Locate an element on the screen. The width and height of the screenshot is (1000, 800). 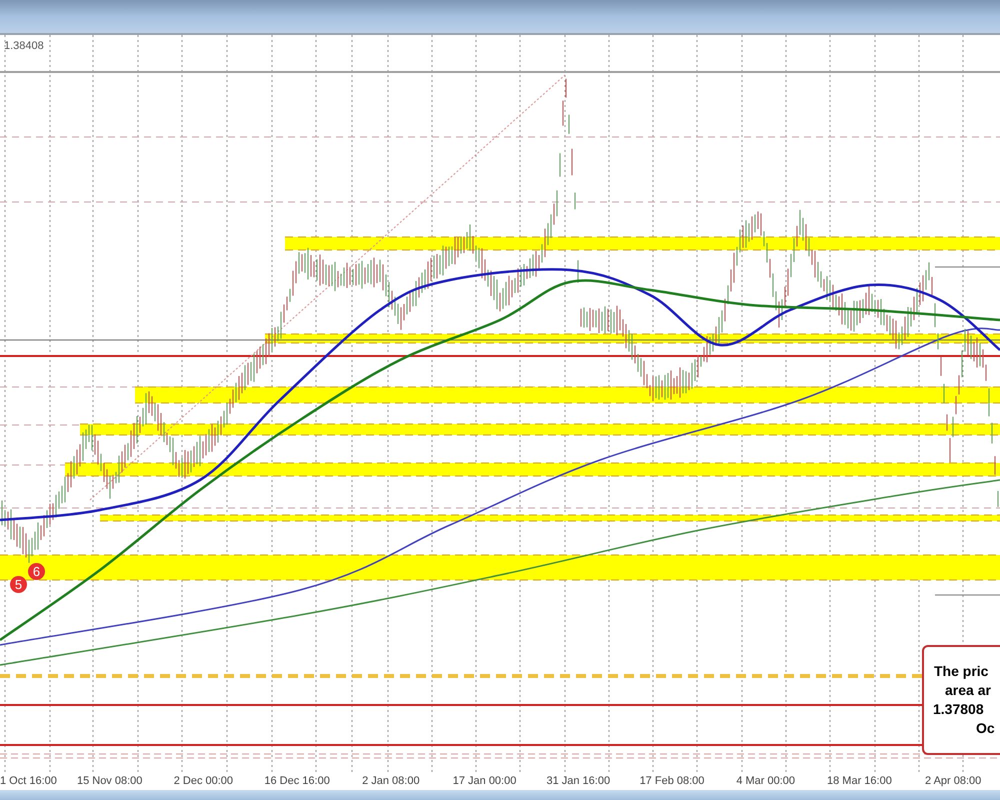
axis-label: 15 Nov 08:00 is located at coordinates (110, 781).